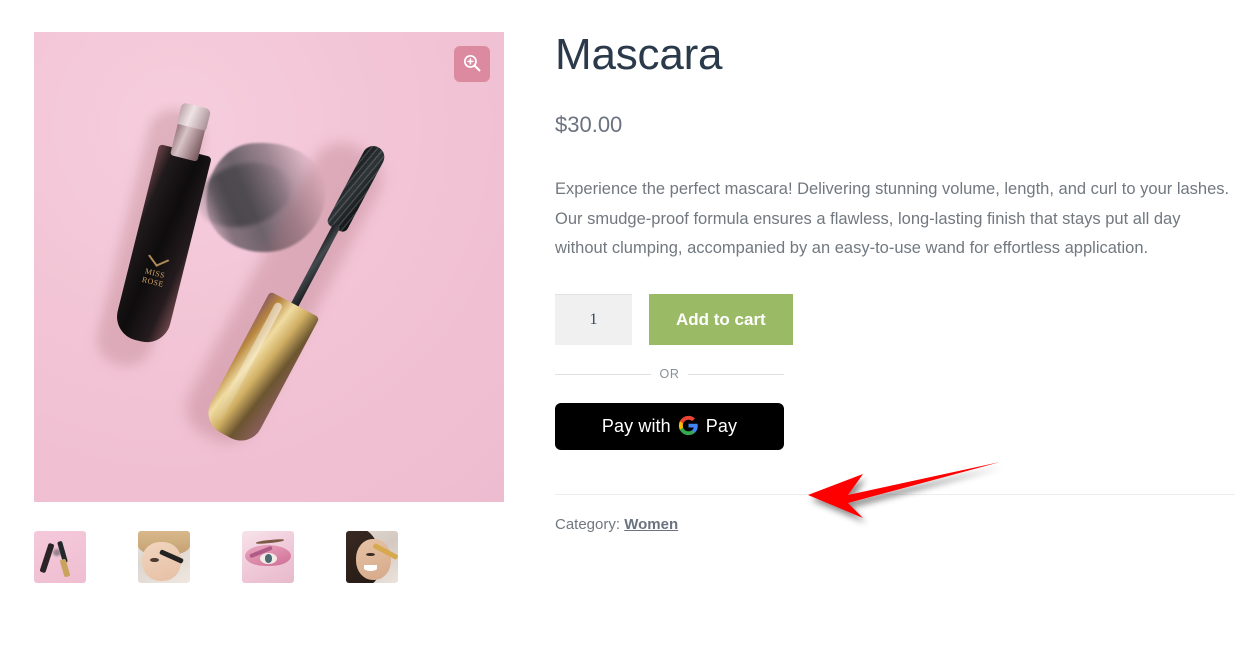 This screenshot has height=654, width=1255. I want to click on thumbnail-strip, so click(269, 557).